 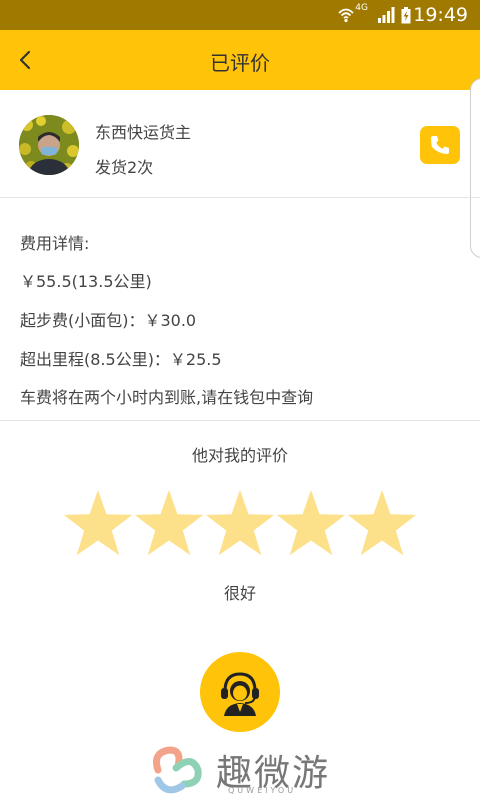 I want to click on fee-base-fare: 起步费(小面包)：￥30.0, so click(x=108, y=320).